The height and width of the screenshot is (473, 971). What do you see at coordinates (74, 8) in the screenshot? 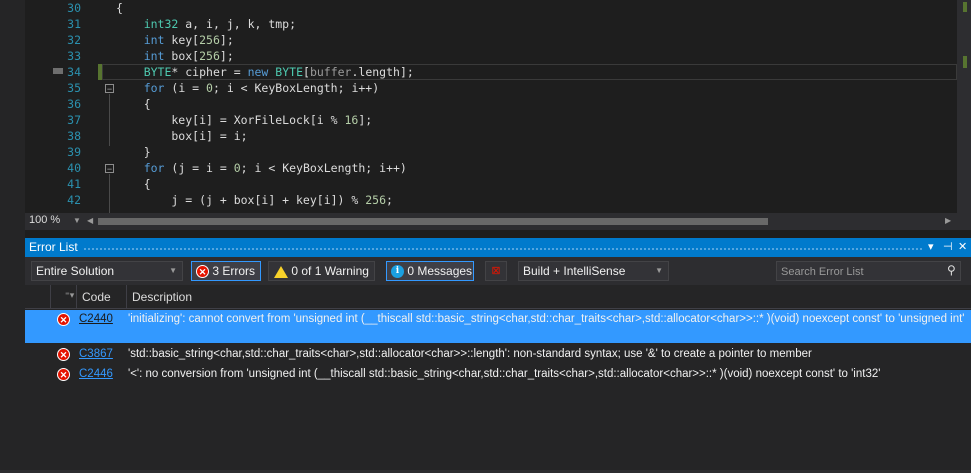
I see `line-number: 30` at bounding box center [74, 8].